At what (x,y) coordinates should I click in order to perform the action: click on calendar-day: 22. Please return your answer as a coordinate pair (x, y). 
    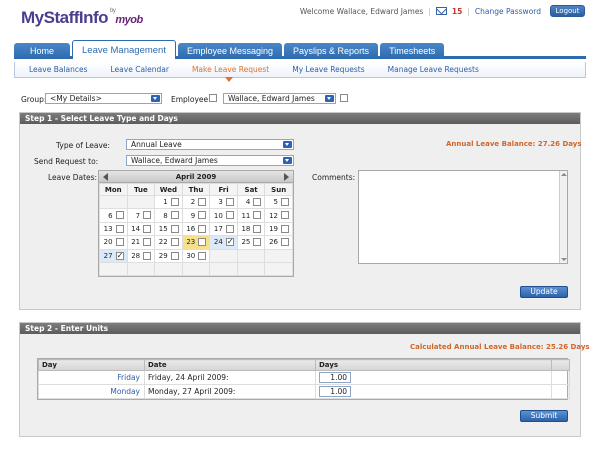
    Looking at the image, I should click on (168, 242).